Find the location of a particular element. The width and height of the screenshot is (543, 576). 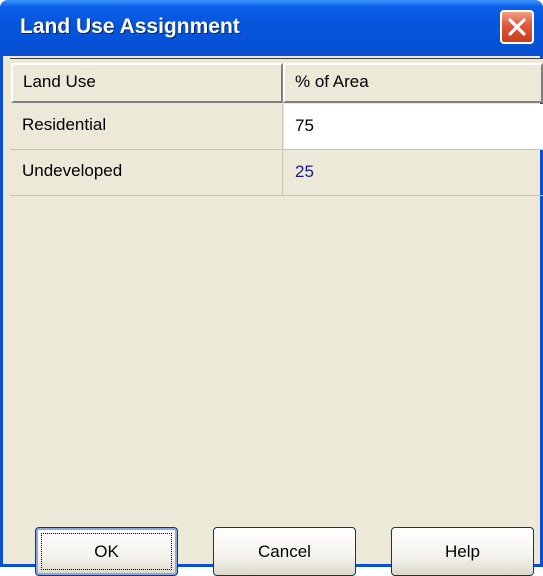

table-row: Residential 75 is located at coordinates (276, 127).